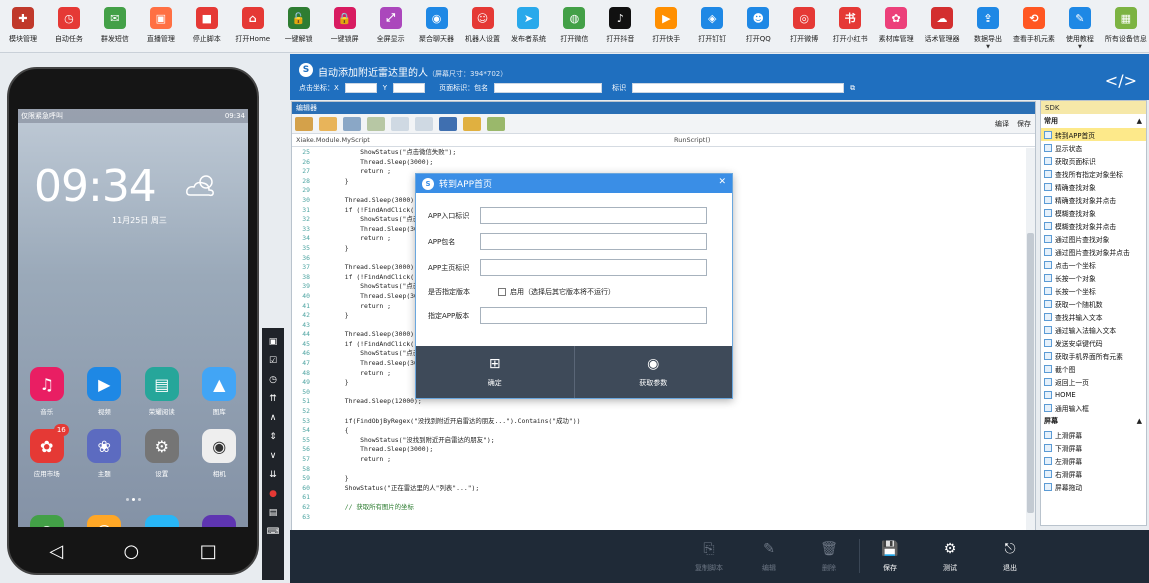 The width and height of the screenshot is (1149, 583). Describe the element at coordinates (273, 379) in the screenshot. I see `timer-icon: ◷` at that location.